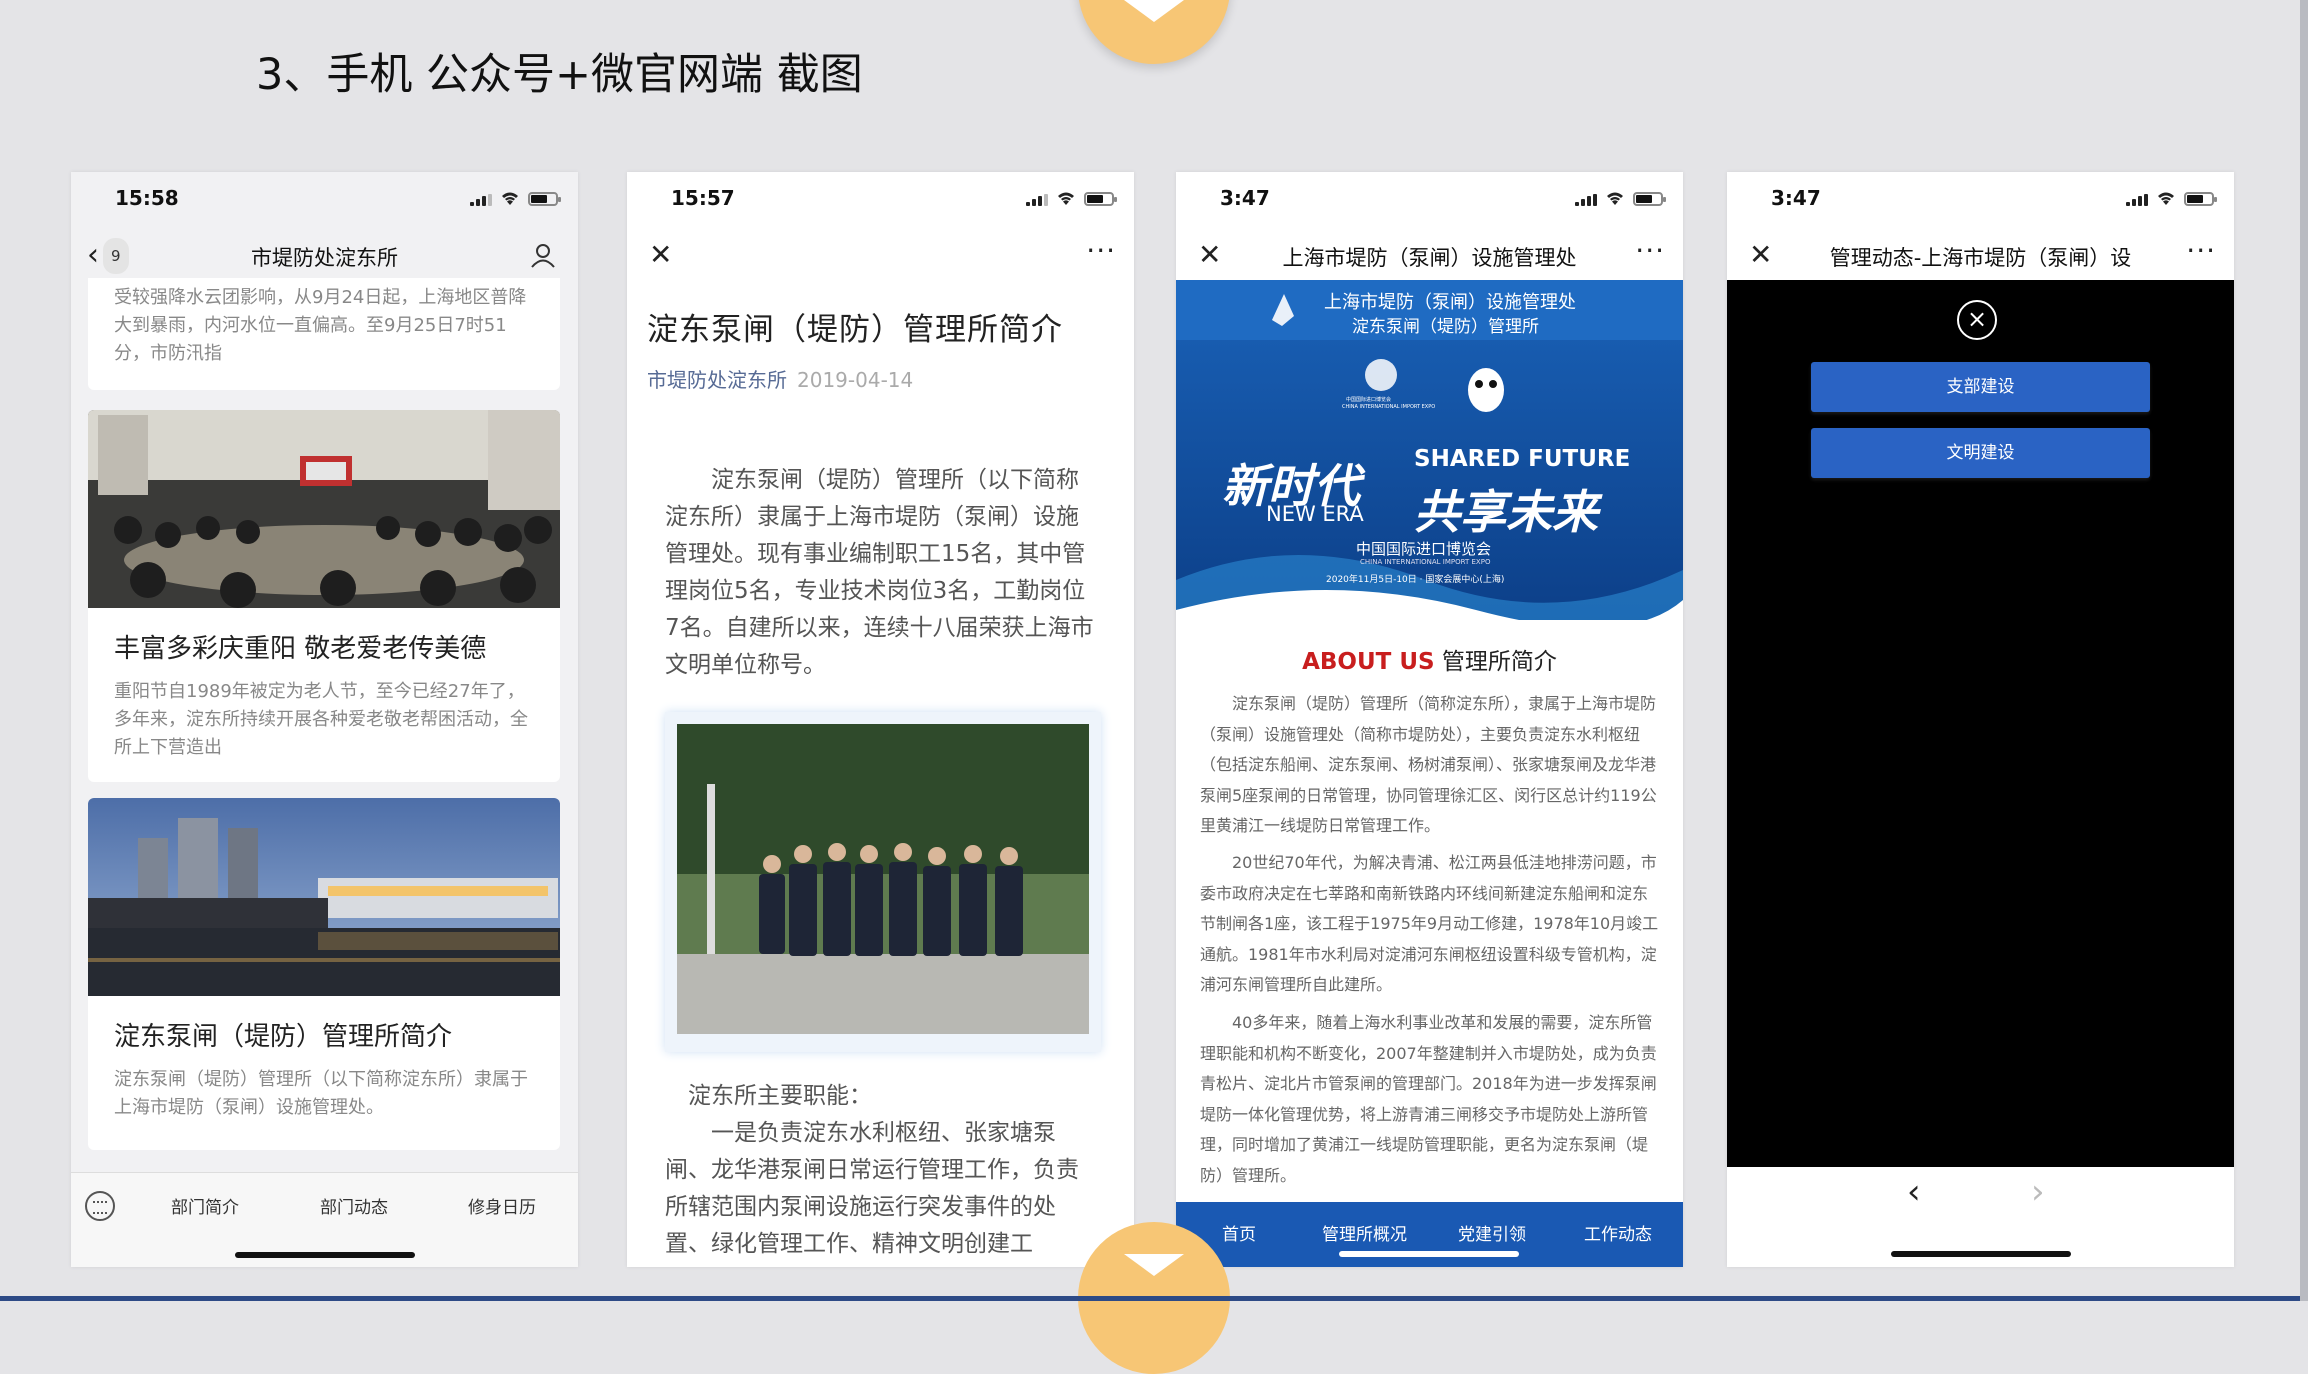 This screenshot has width=2308, height=1374. I want to click on article-meta: 市堤防处淀东所 2019-04-14, so click(780, 378).